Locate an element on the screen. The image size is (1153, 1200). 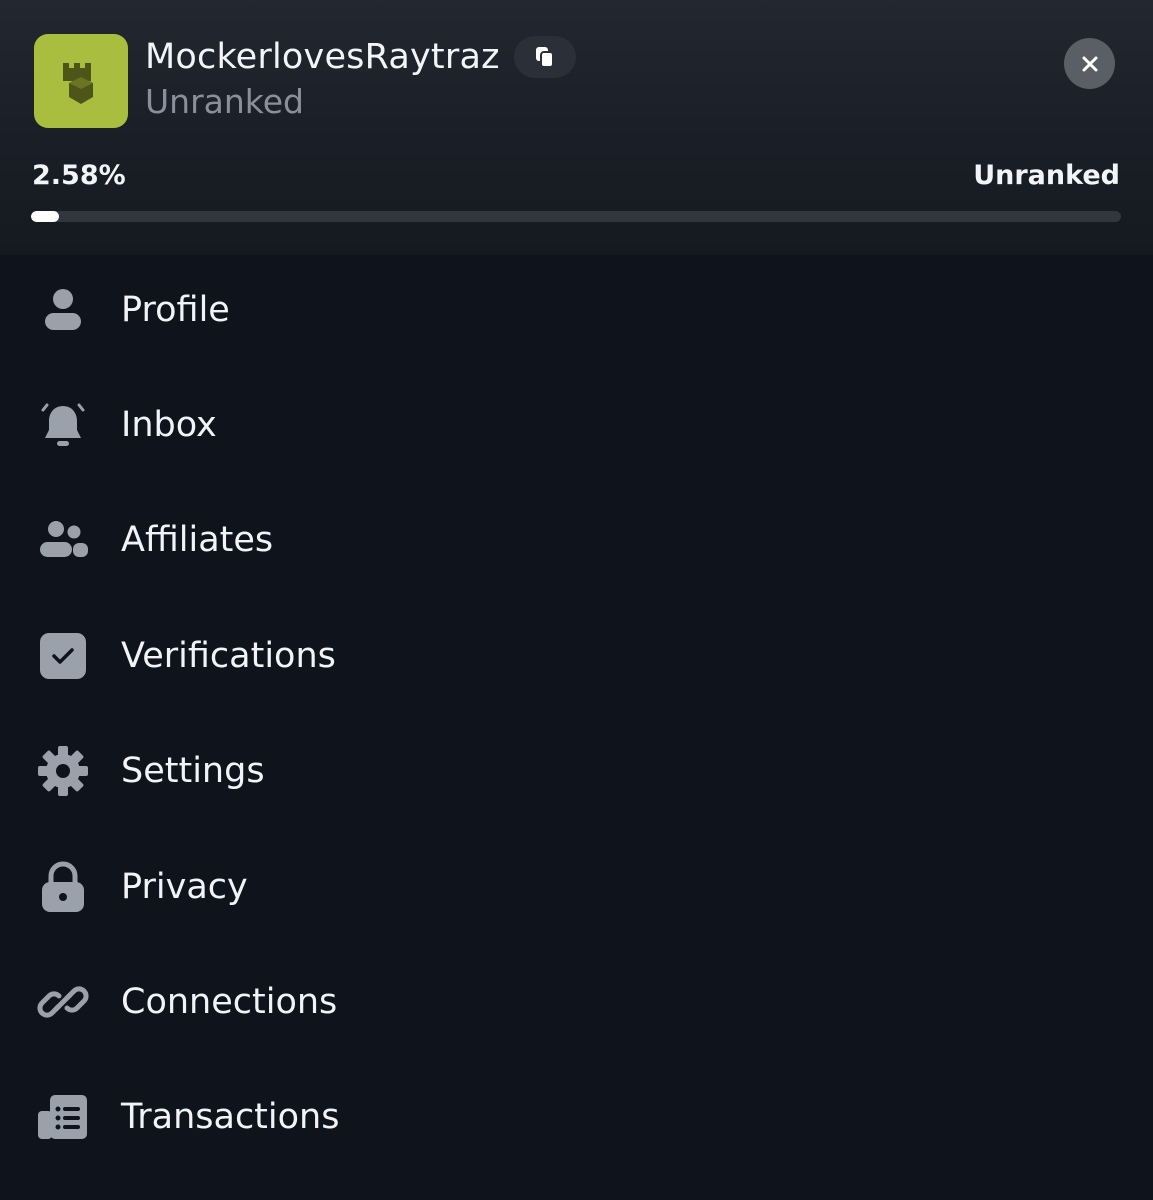
menu-item-connections: Connections is located at coordinates (576, 1001).